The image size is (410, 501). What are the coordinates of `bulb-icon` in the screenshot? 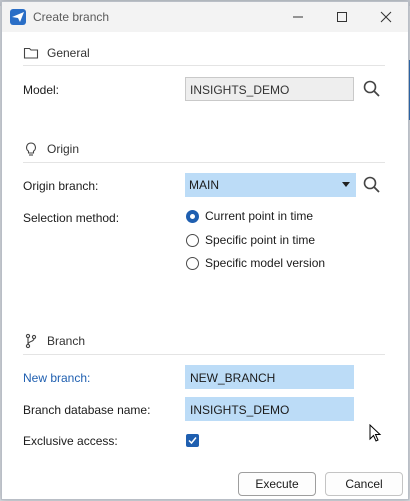 It's located at (31, 149).